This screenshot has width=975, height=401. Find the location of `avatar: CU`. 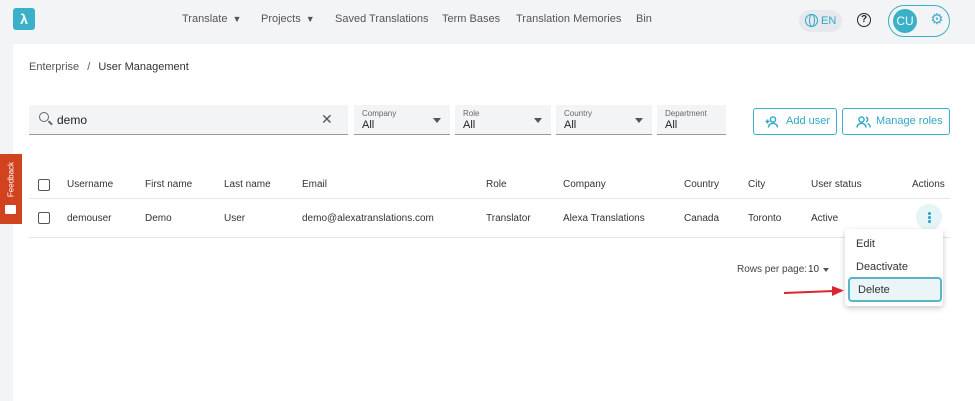

avatar: CU is located at coordinates (905, 21).